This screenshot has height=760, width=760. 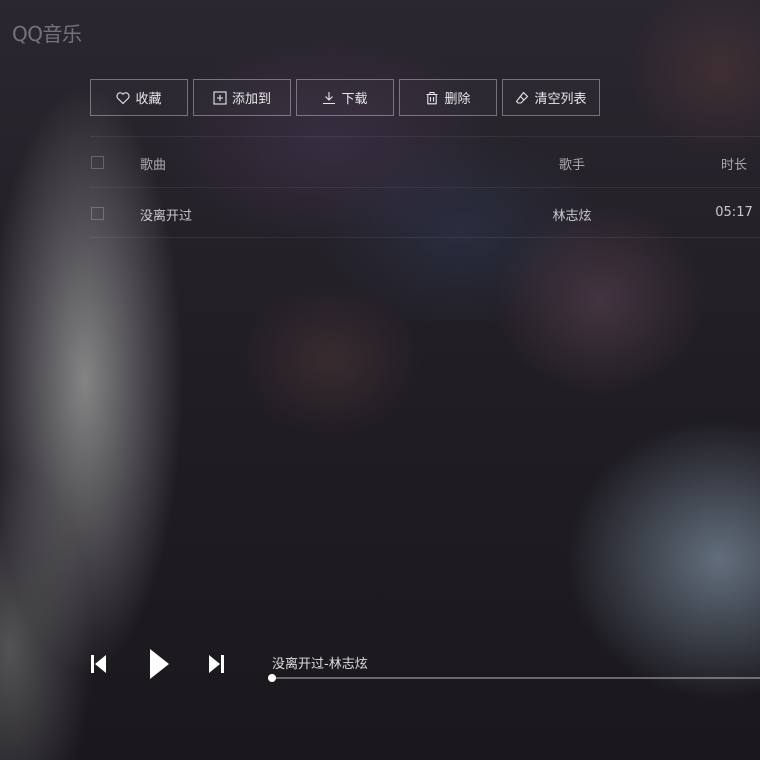 I want to click on download-icon, so click(x=329, y=98).